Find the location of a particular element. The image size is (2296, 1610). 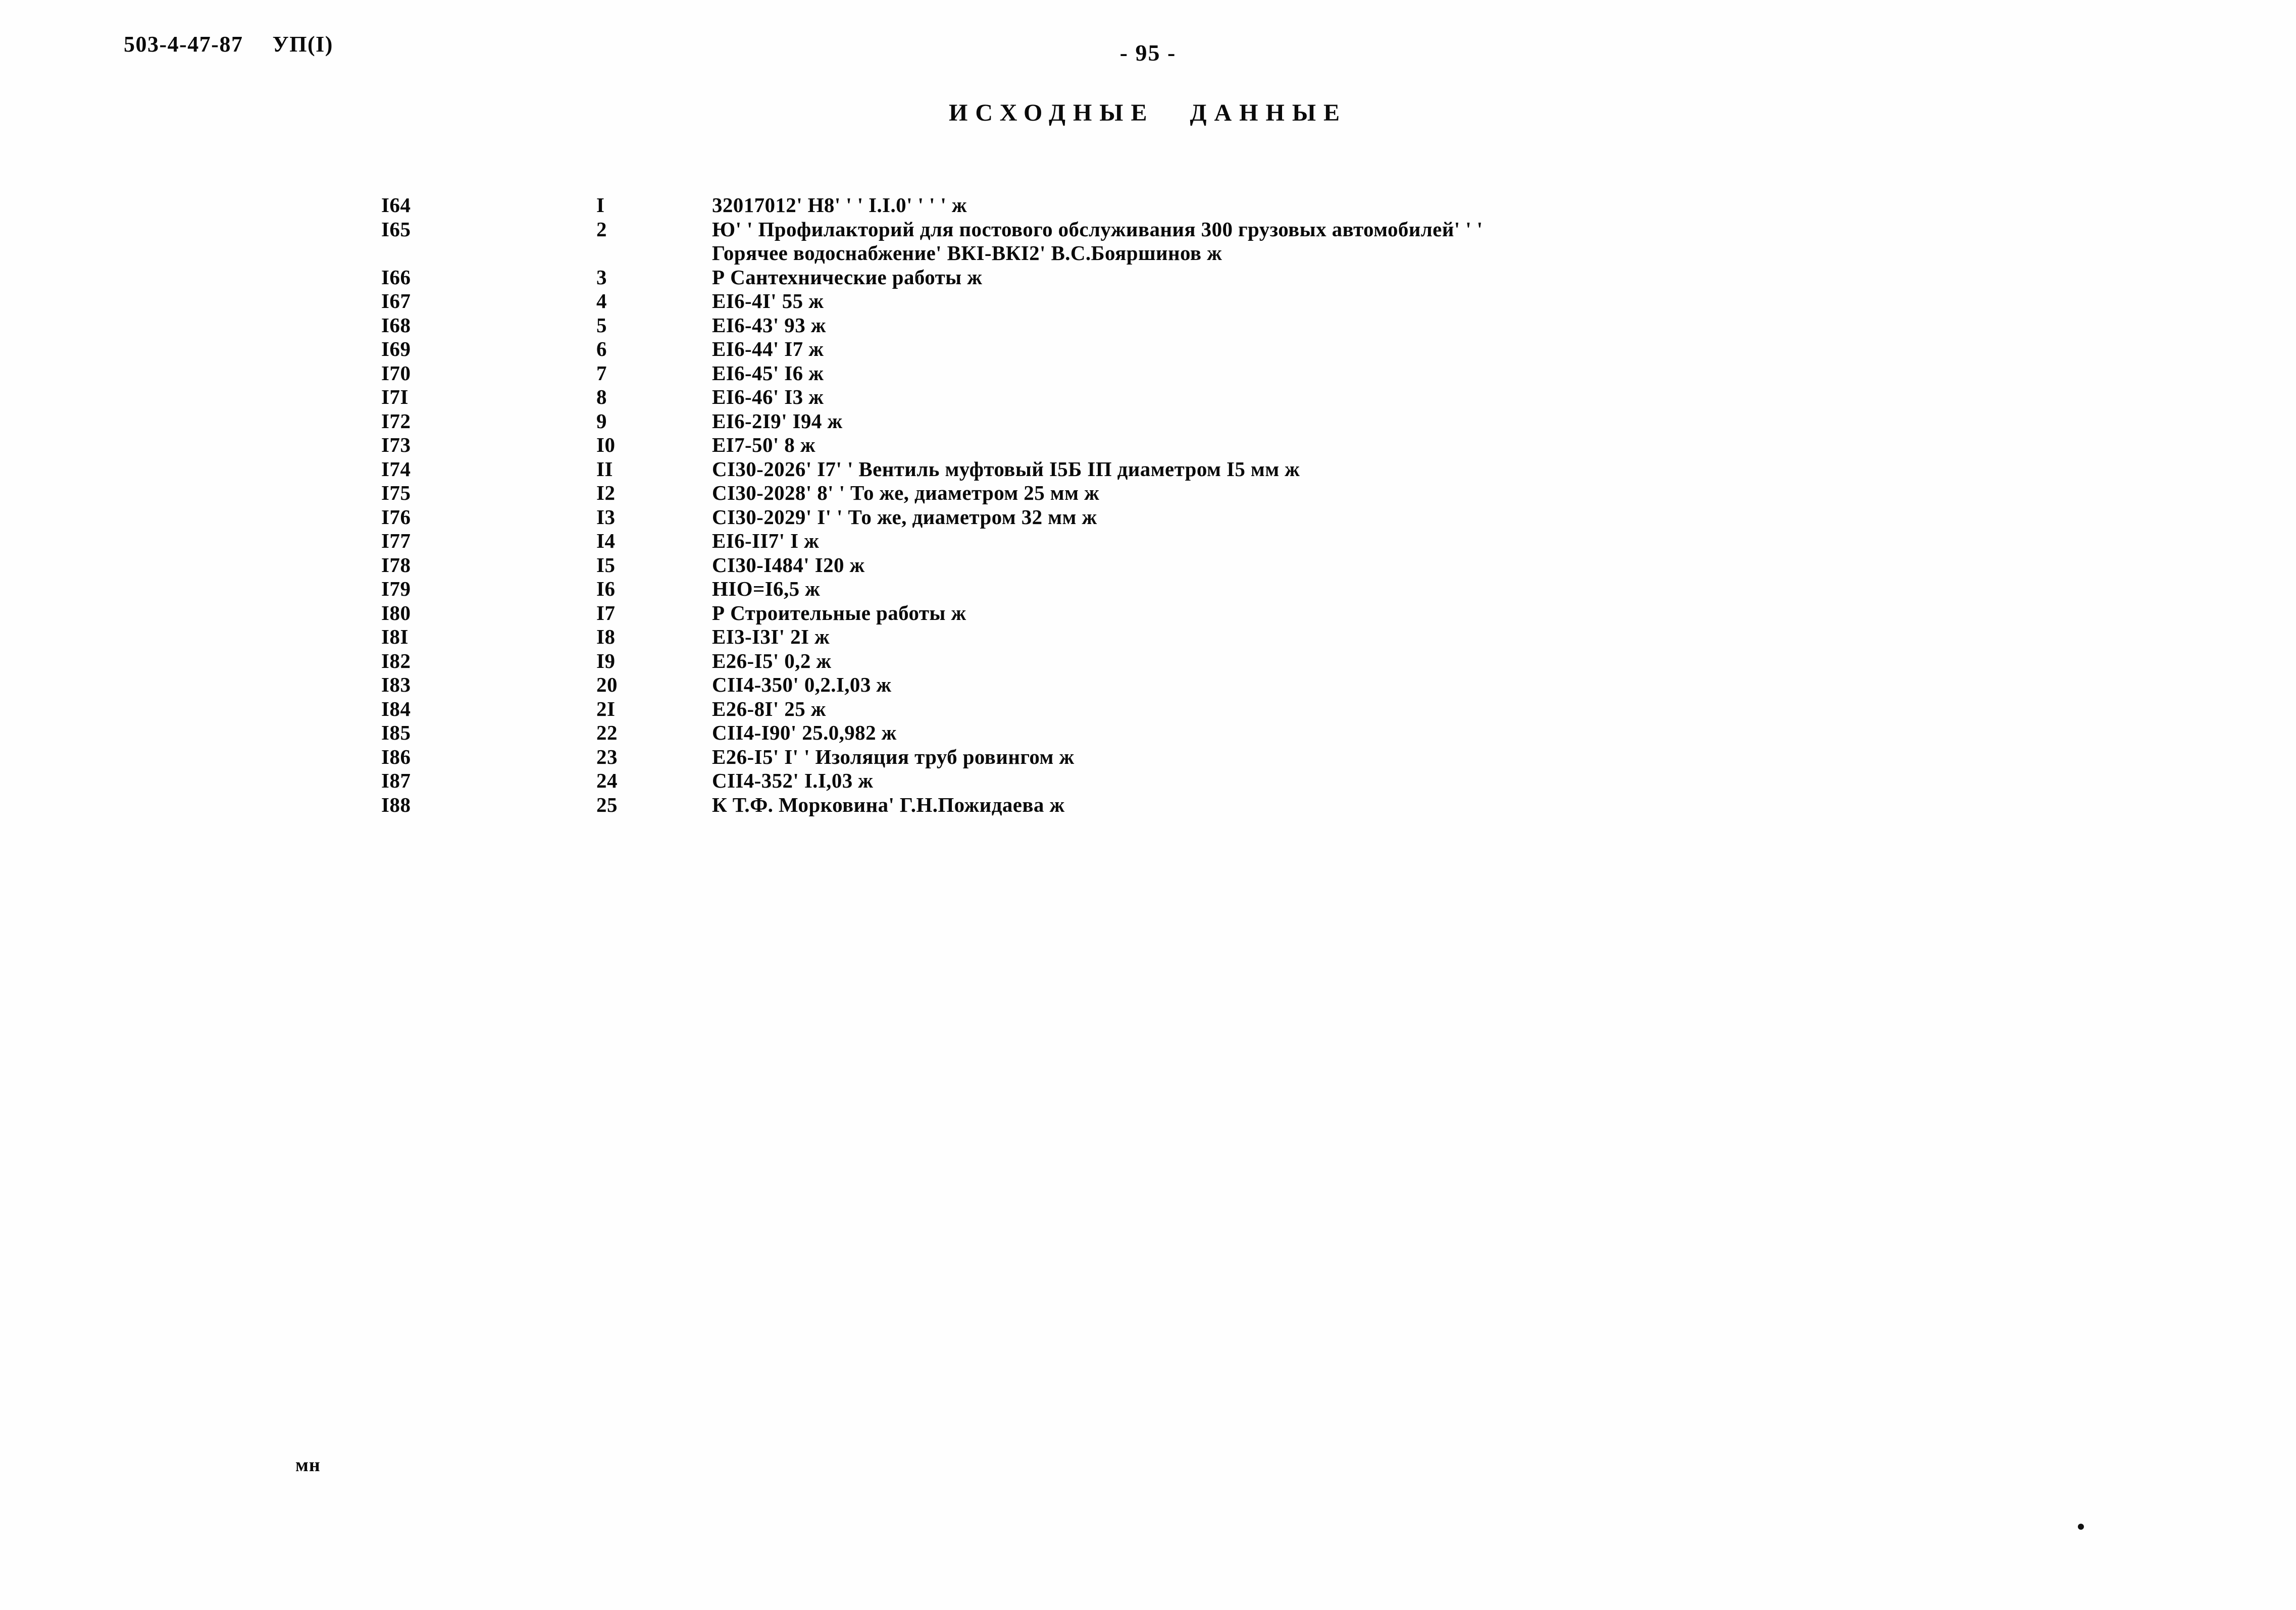

row-text: СI30-I484' I20 ж is located at coordinates (788, 565).